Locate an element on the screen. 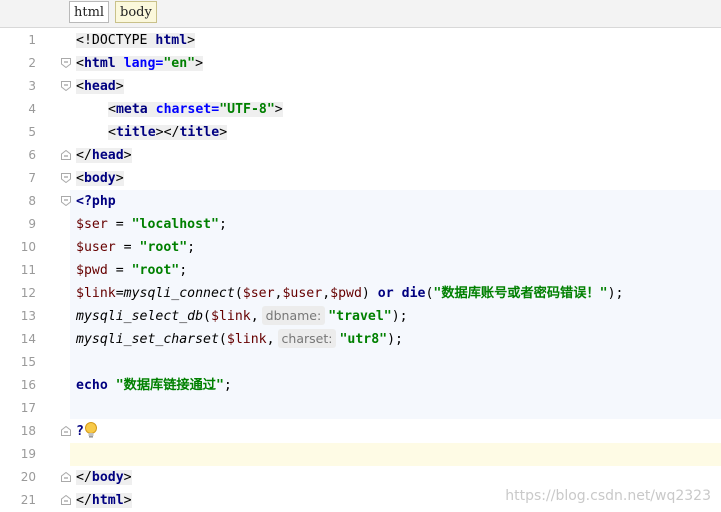 The width and height of the screenshot is (721, 512). watermark: https://blog.csdn.net/wq2323 is located at coordinates (608, 496).